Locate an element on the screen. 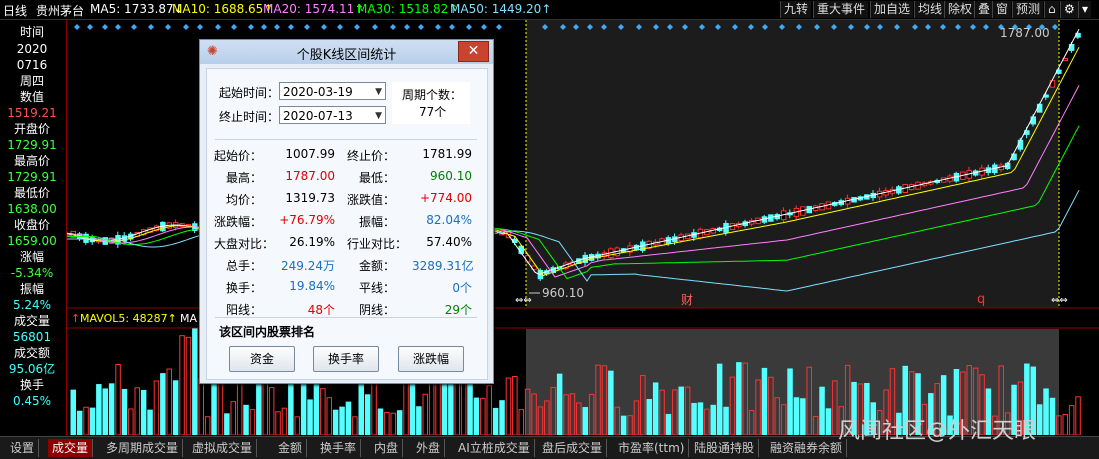  start-date-value: 2020-03-19 is located at coordinates (318, 92).